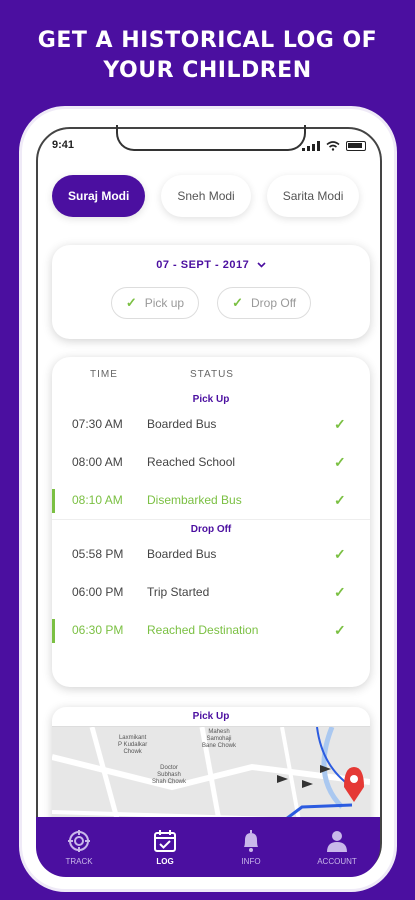  Describe the element at coordinates (97, 424) in the screenshot. I see `log-time: 07:30 AM` at that location.